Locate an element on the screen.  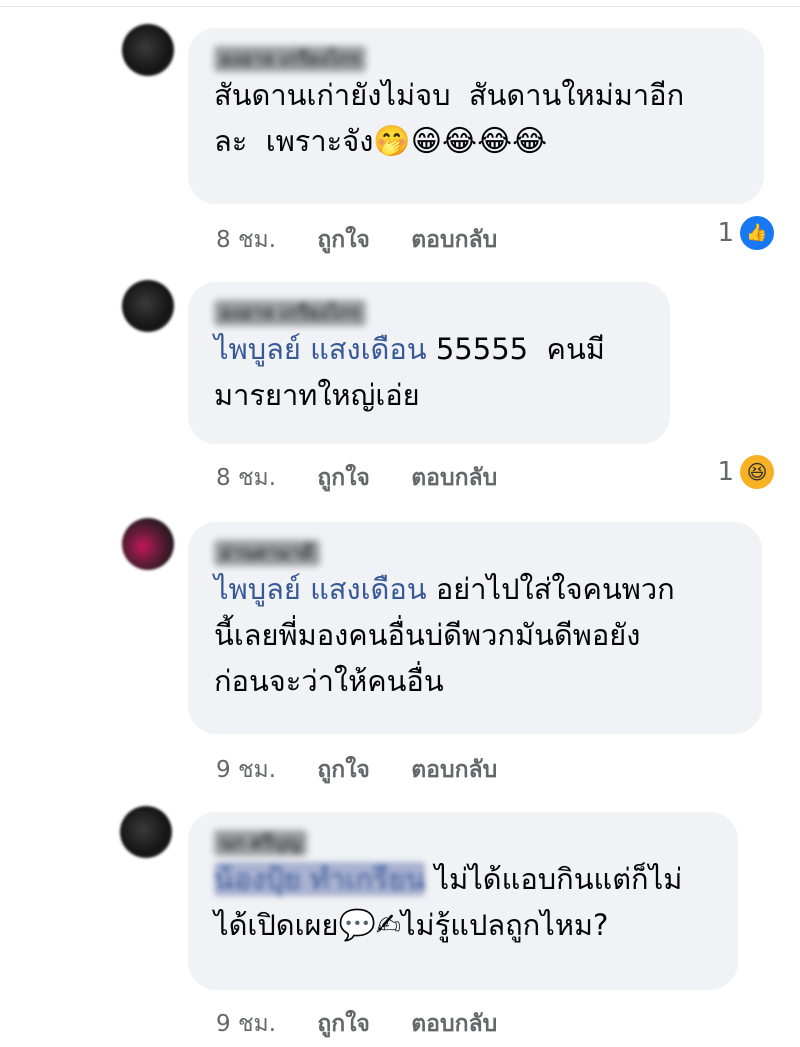
like-icon: 👍 is located at coordinates (757, 233).